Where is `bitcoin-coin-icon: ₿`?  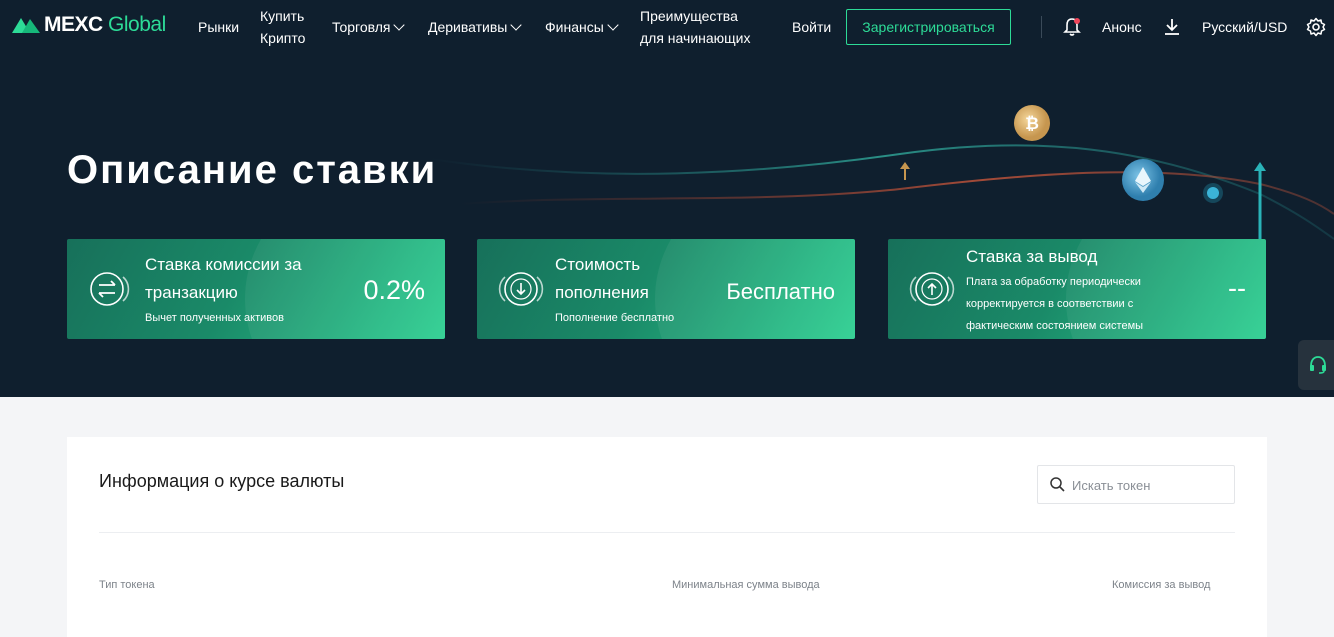
bitcoin-coin-icon: ₿ is located at coordinates (1032, 123).